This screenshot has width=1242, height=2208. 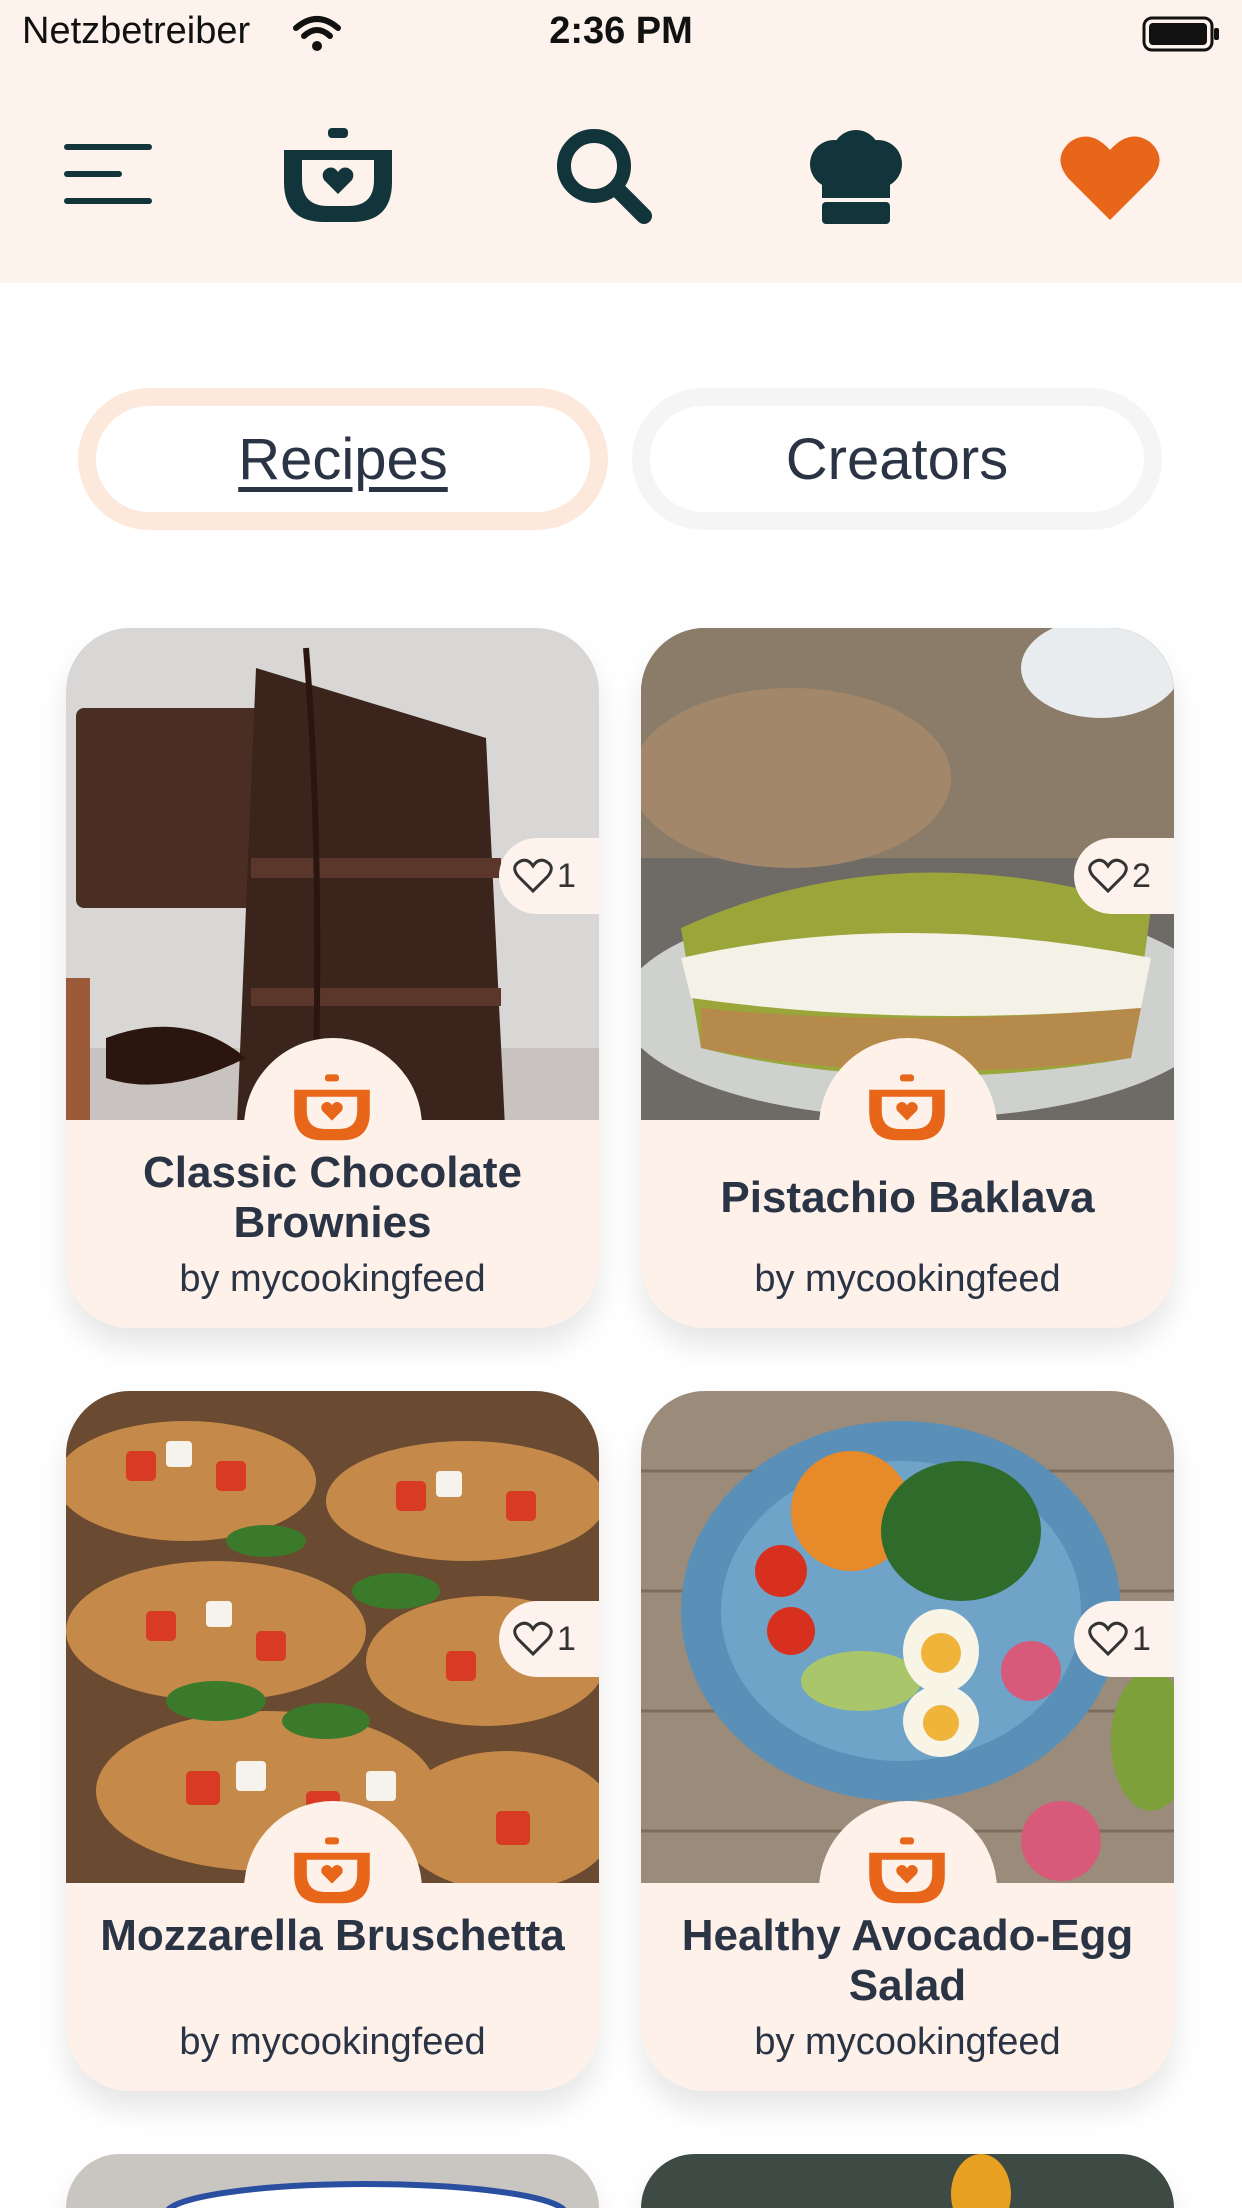 What do you see at coordinates (907, 1197) in the screenshot?
I see `recipe-title: Pistachio Baklava` at bounding box center [907, 1197].